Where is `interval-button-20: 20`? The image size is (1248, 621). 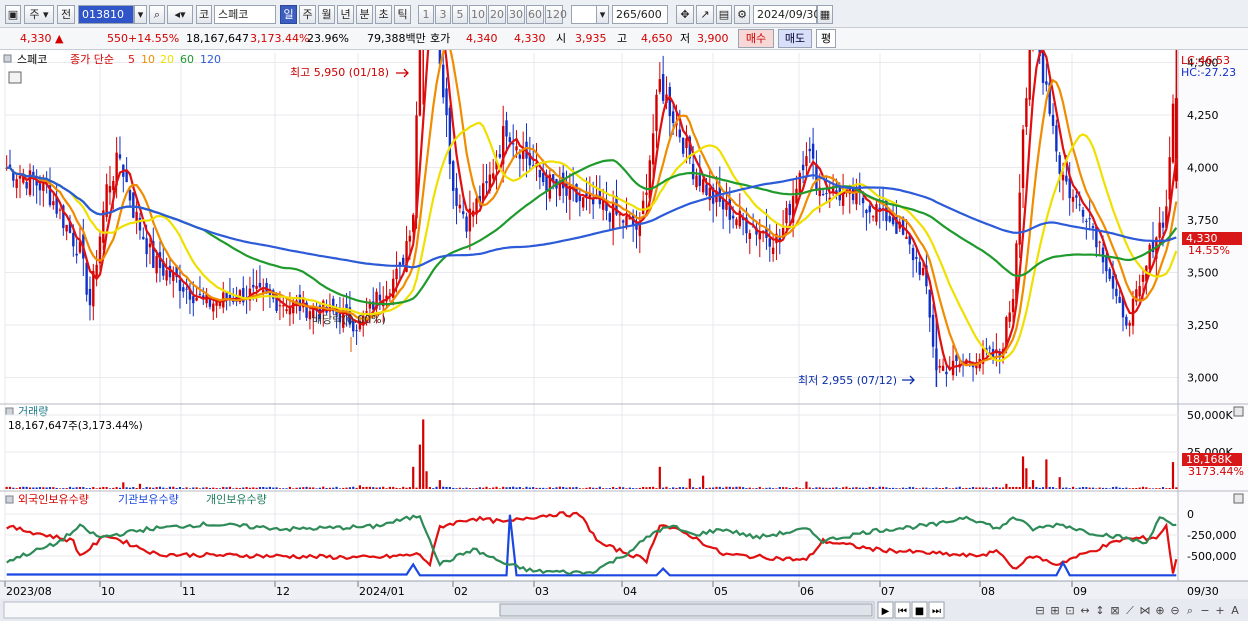 interval-button-20: 20 is located at coordinates (497, 14).